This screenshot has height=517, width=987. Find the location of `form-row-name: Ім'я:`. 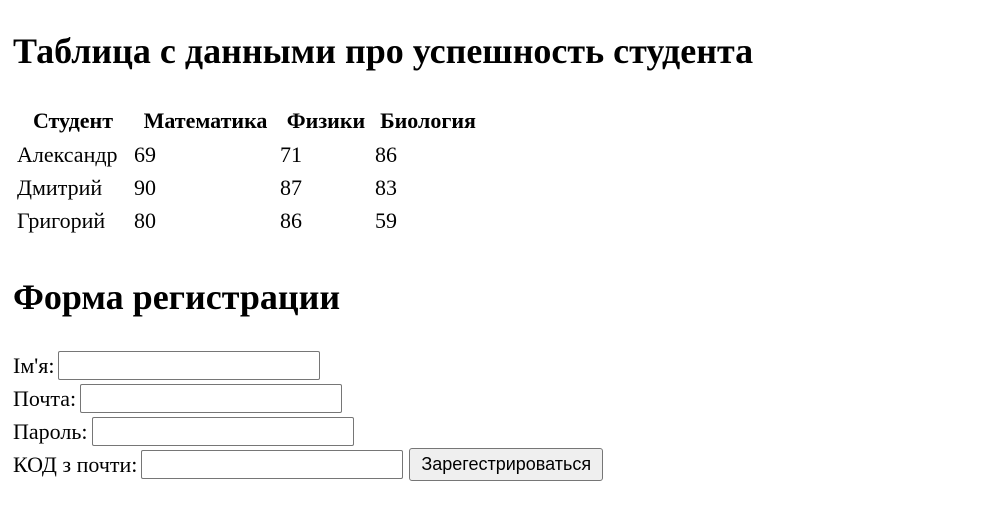

form-row-name: Ім'я: is located at coordinates (308, 365).